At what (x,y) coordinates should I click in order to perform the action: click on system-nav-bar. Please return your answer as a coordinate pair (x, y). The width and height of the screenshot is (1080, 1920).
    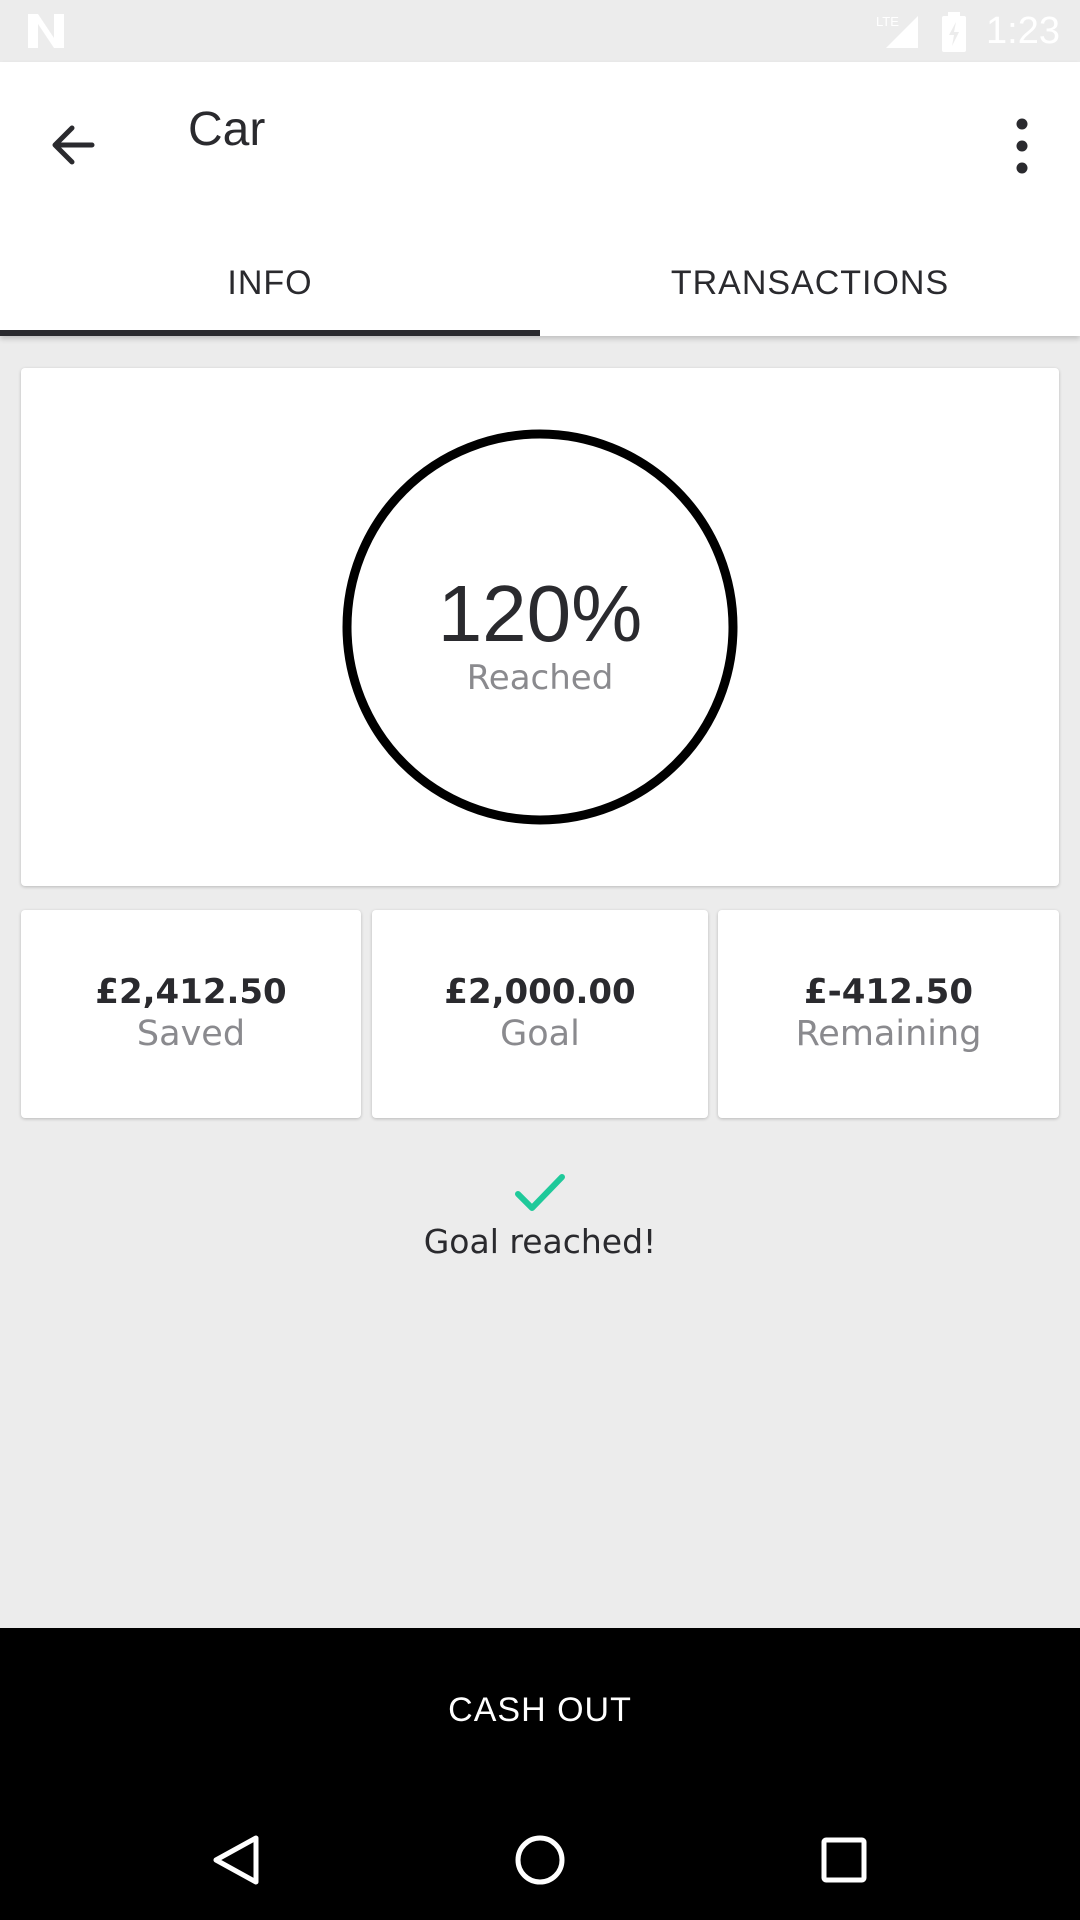
    Looking at the image, I should click on (540, 1856).